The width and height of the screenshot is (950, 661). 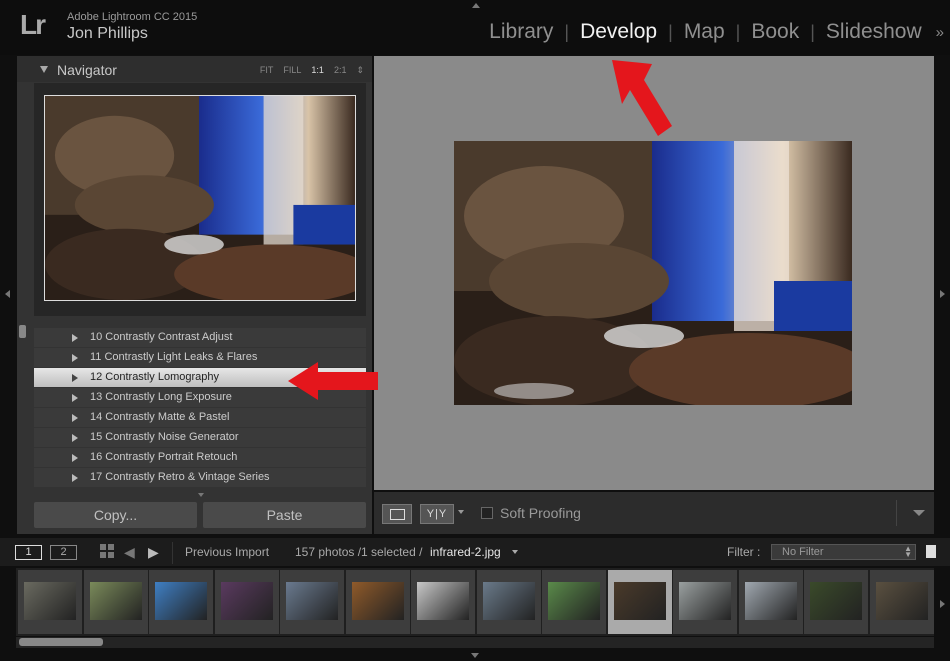 What do you see at coordinates (333, 381) in the screenshot?
I see `annotation-arrow-left` at bounding box center [333, 381].